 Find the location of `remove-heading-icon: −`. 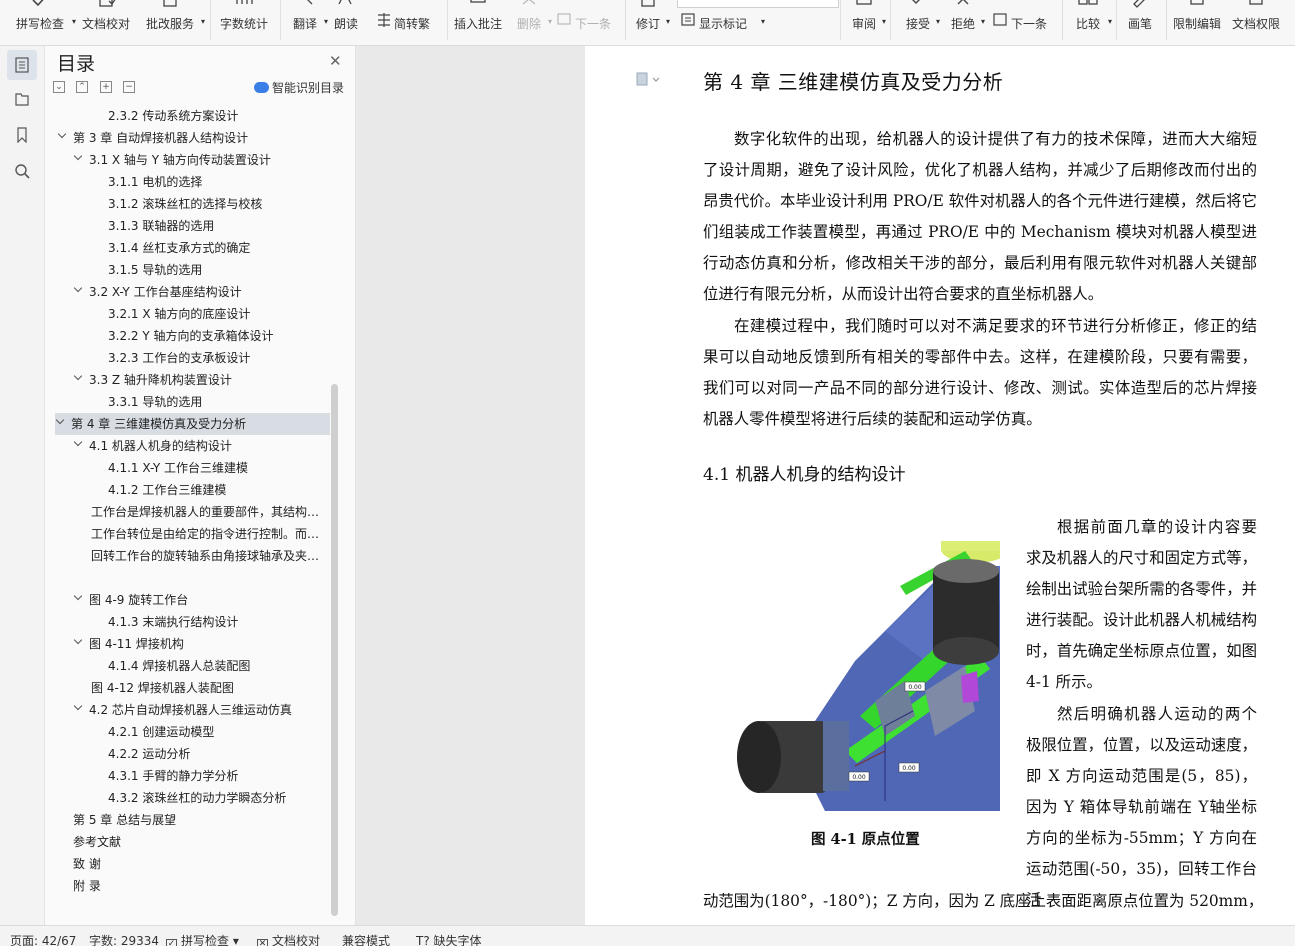

remove-heading-icon: − is located at coordinates (129, 87).